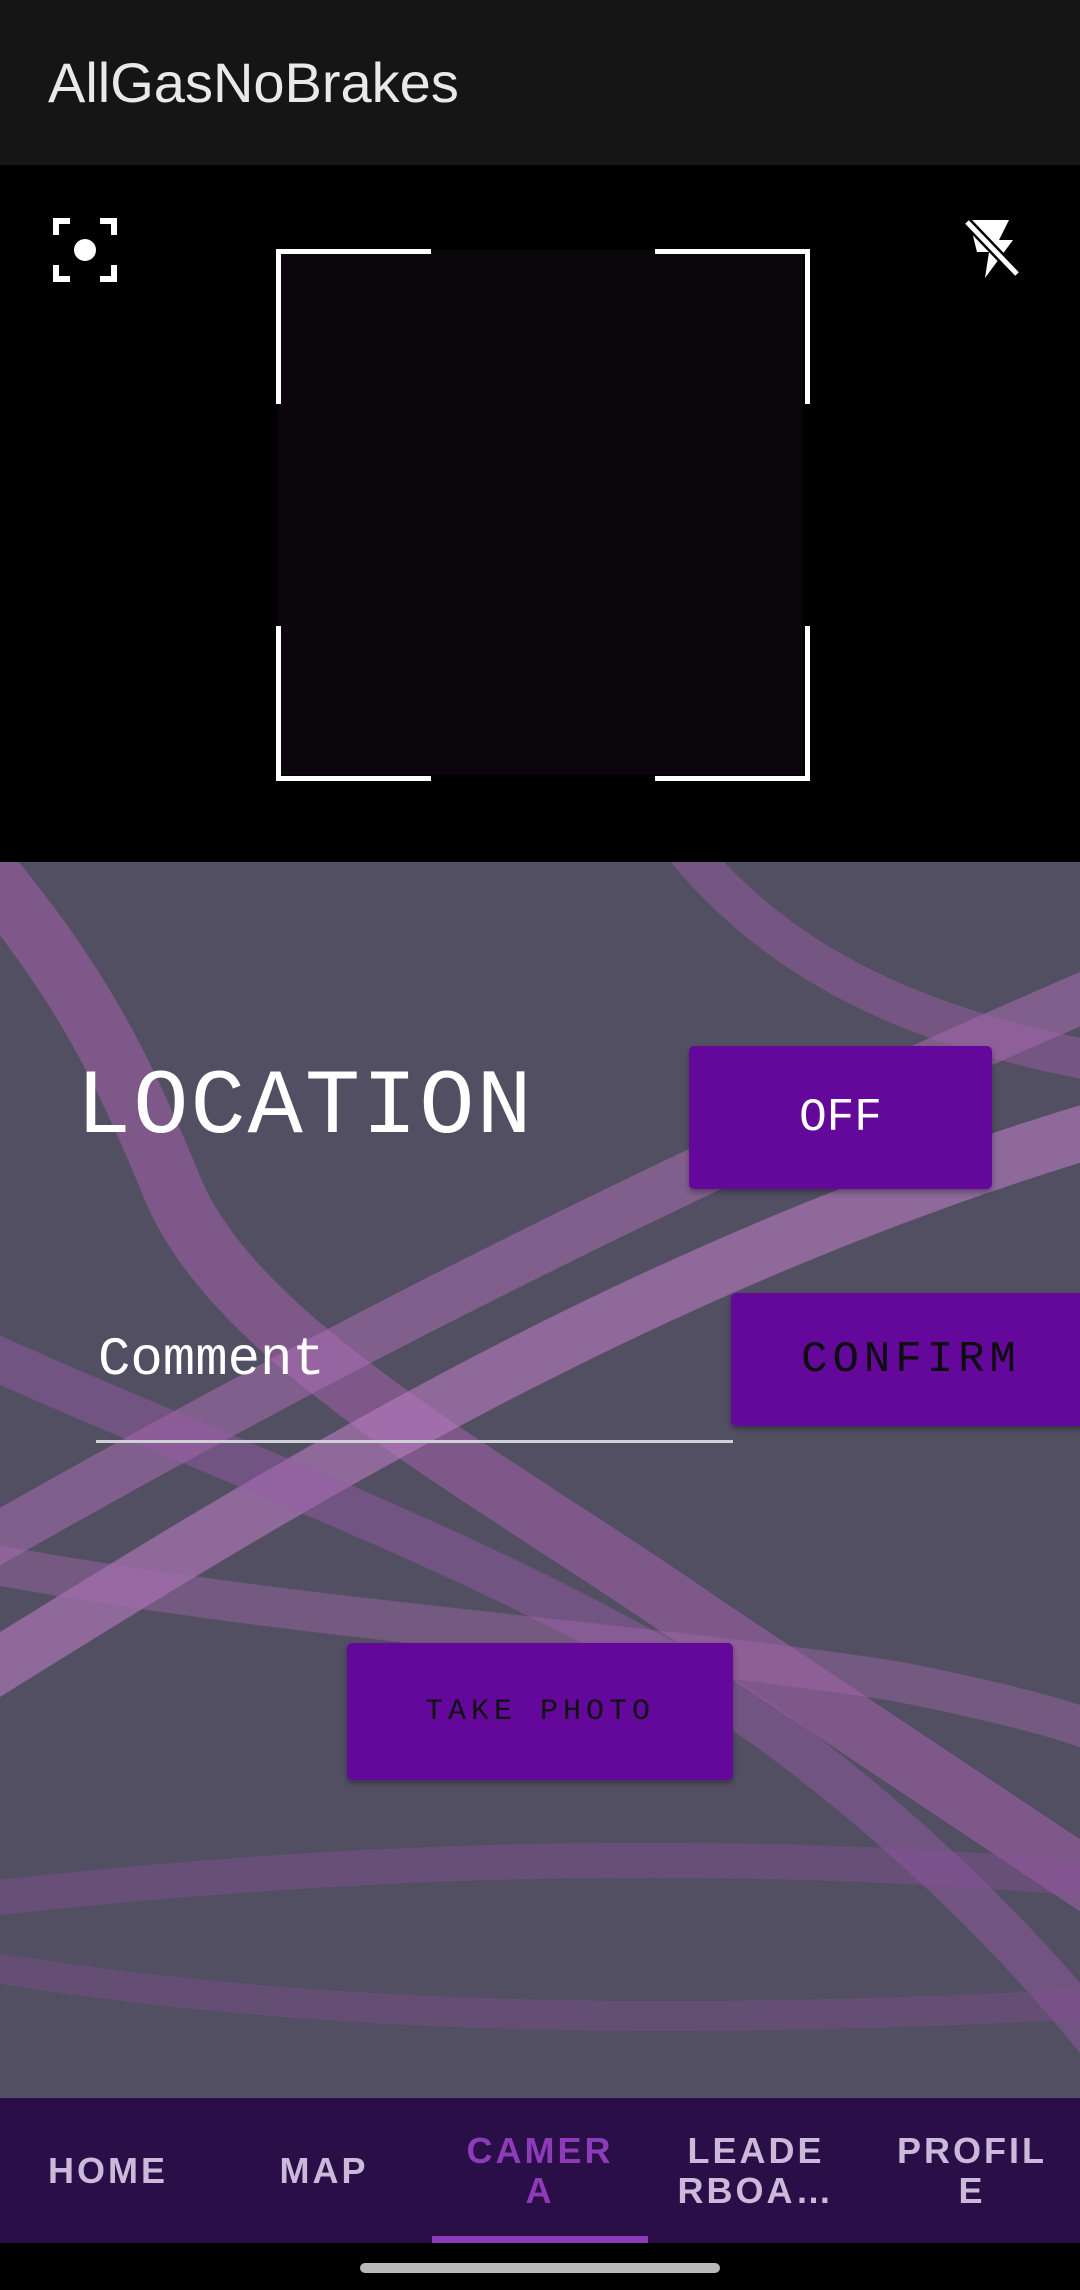  Describe the element at coordinates (85, 250) in the screenshot. I see `focus-mode-icon` at that location.